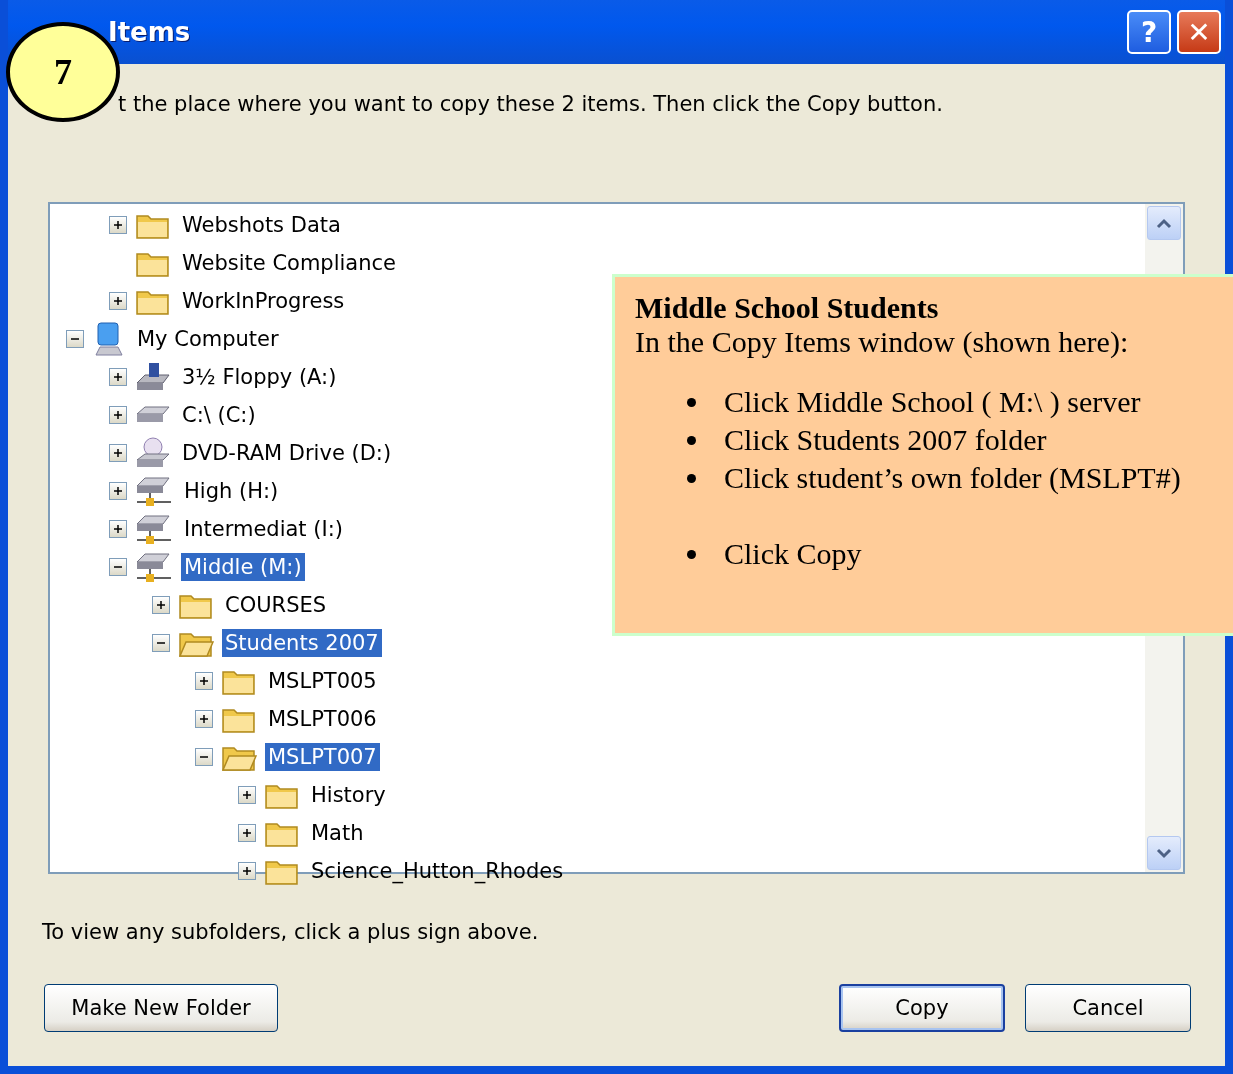  I want to click on tree-item: History, so click(348, 795).